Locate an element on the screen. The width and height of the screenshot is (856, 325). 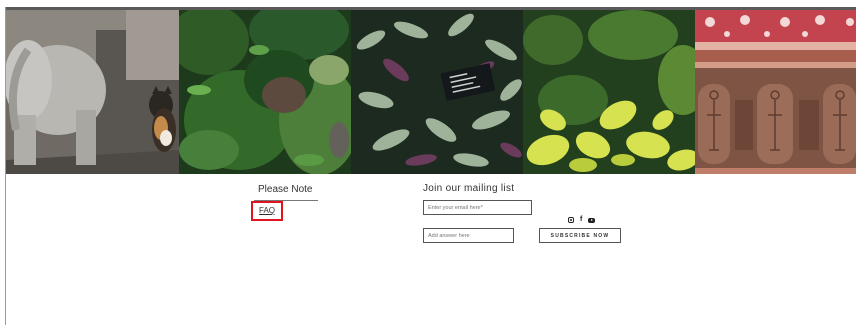
answer-field is located at coordinates (468, 235).